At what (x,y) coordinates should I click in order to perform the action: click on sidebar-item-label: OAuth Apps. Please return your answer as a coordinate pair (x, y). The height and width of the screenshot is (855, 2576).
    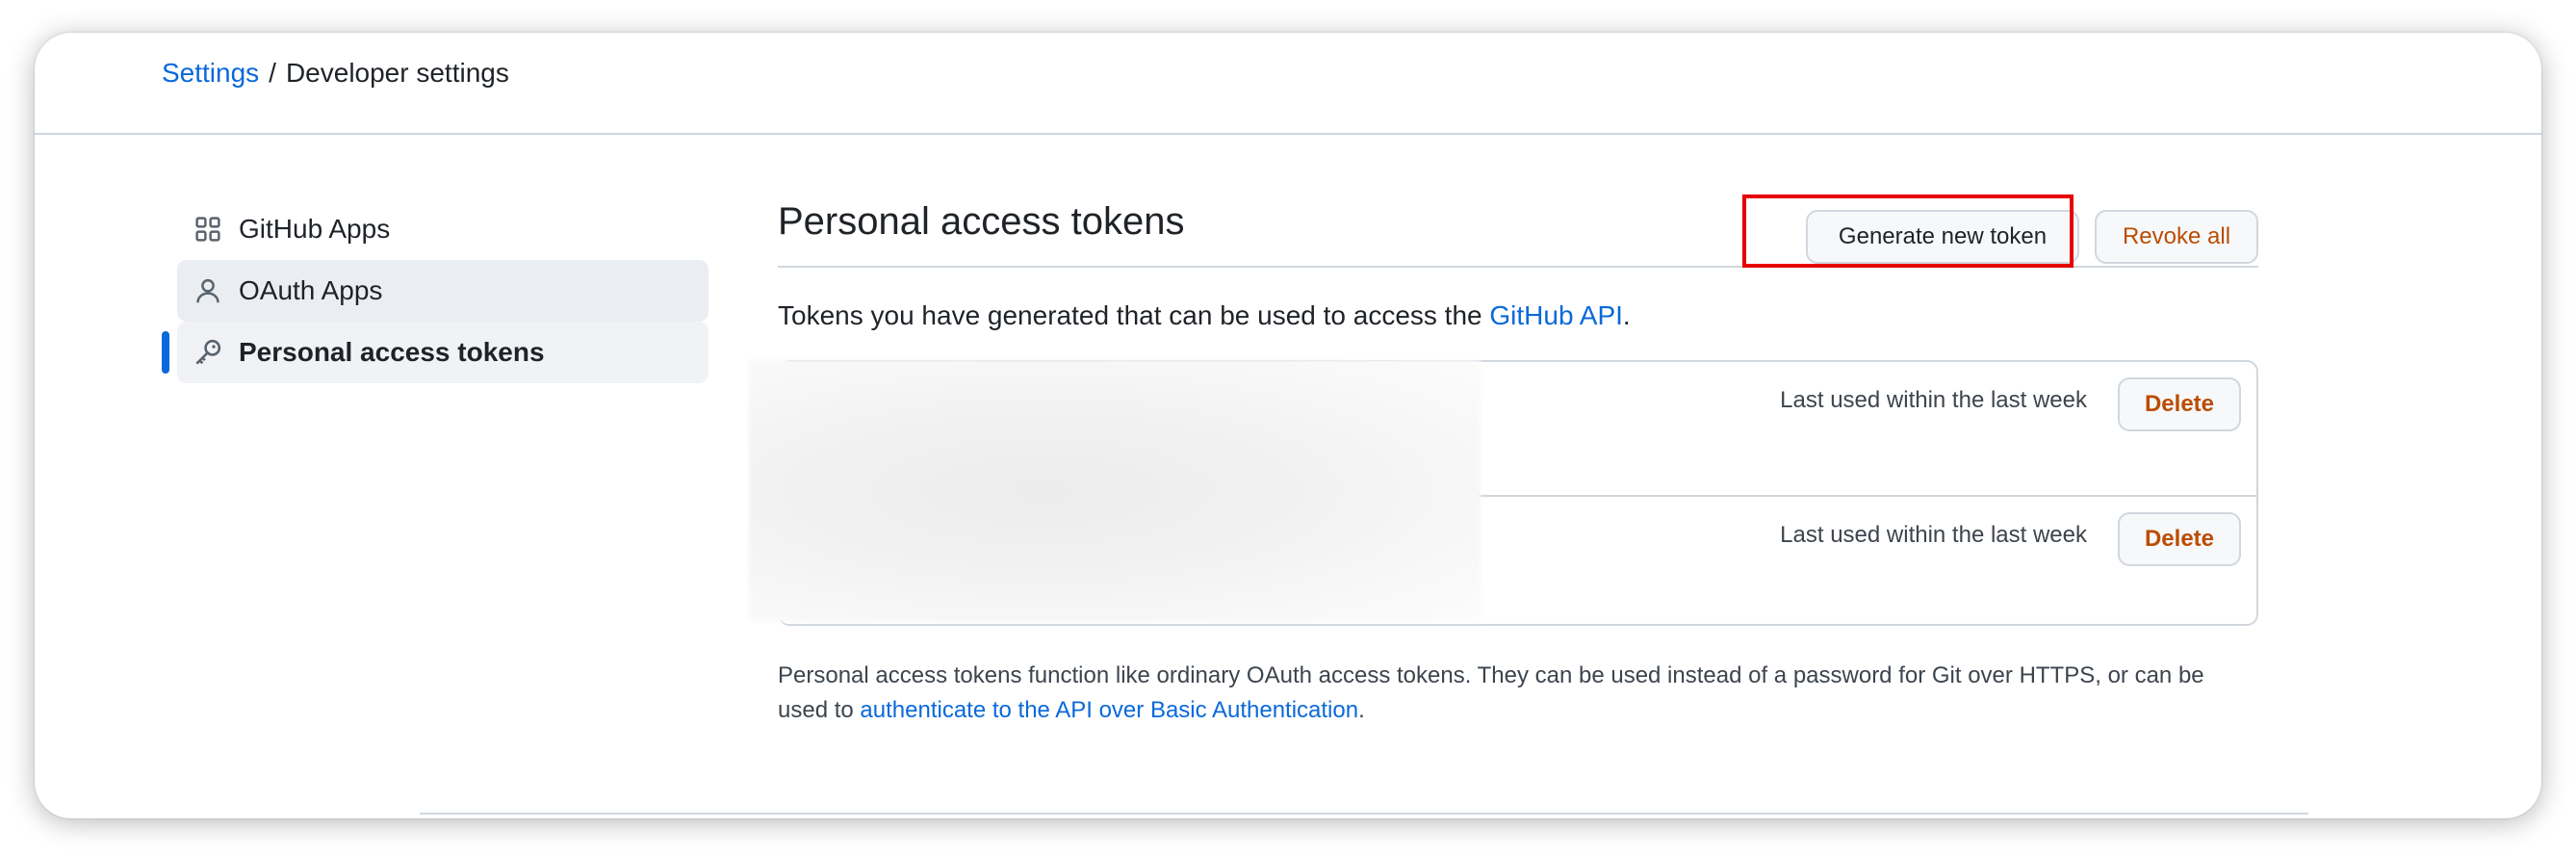
    Looking at the image, I should click on (311, 290).